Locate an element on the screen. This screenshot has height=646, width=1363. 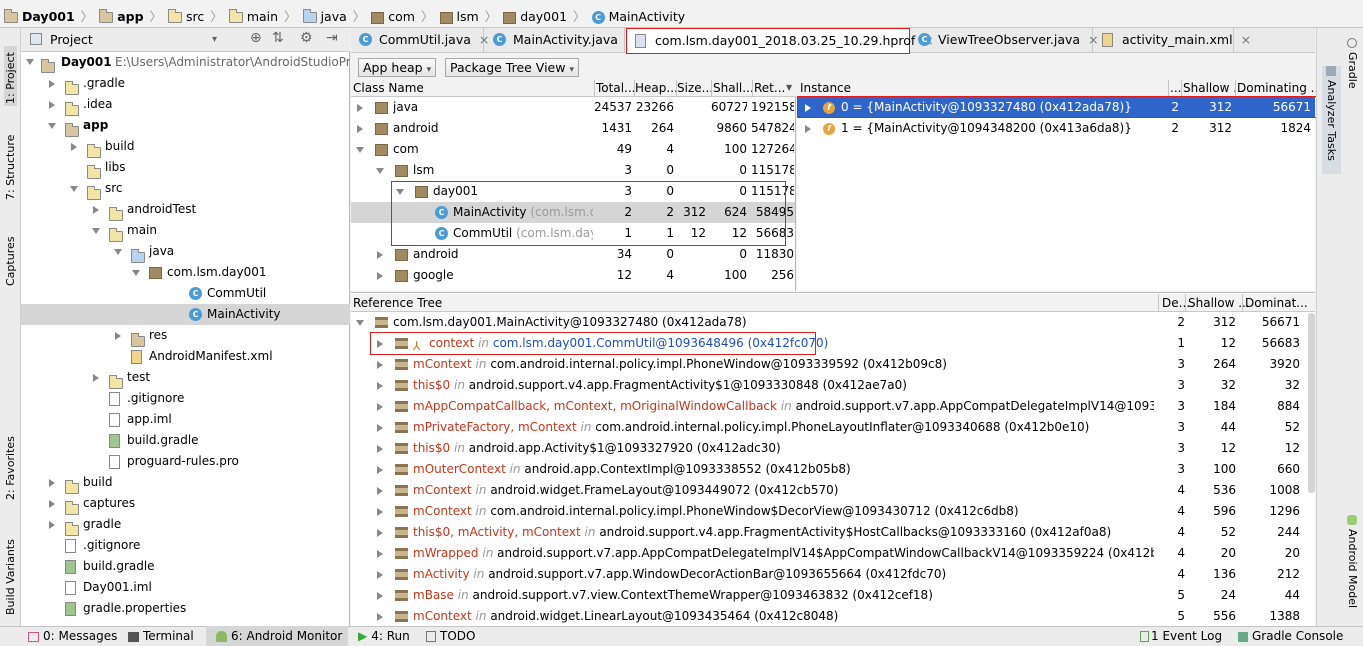
bottom-tab-todo: TODO is located at coordinates (450, 636).